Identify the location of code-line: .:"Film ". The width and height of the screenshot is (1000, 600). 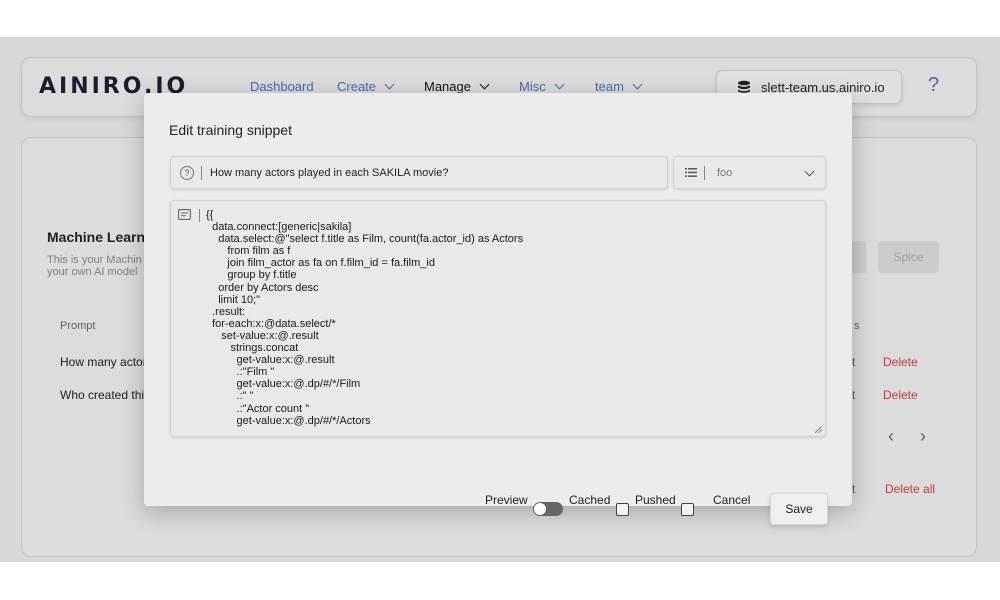
(240, 372).